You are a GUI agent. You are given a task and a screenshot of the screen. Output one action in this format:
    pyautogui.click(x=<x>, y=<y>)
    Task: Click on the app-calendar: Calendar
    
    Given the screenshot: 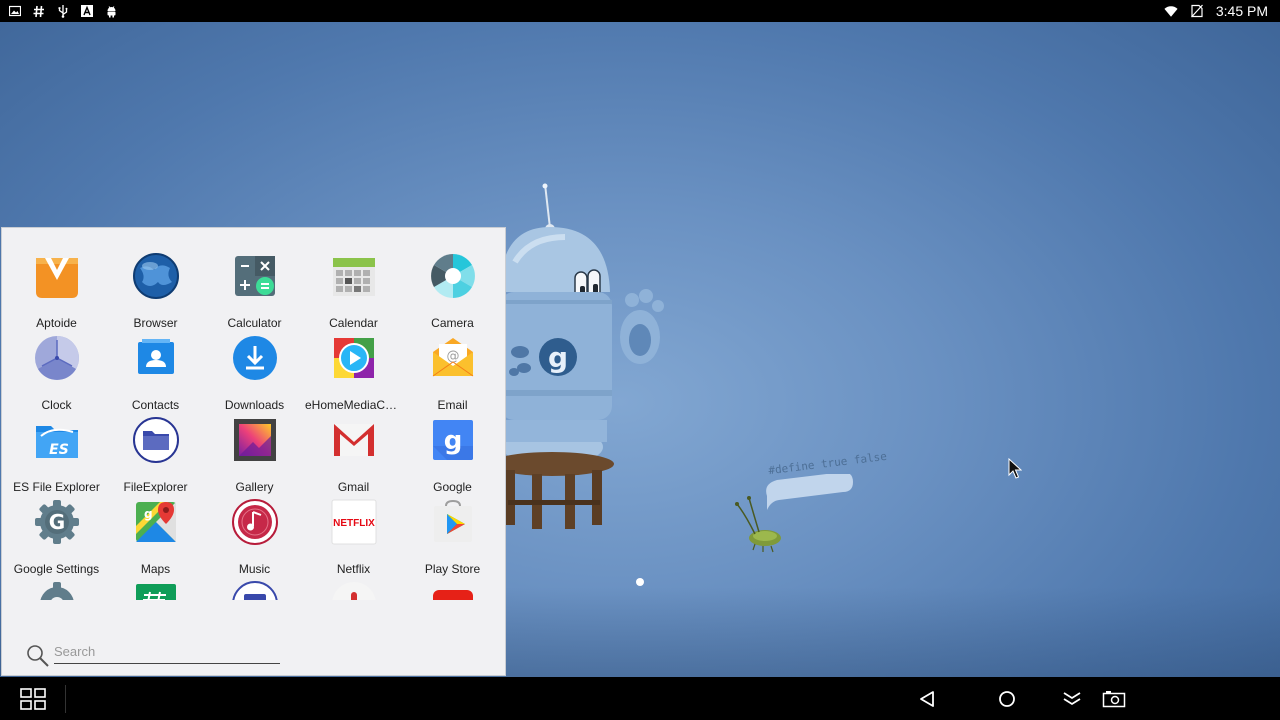 What is the action you would take?
    pyautogui.click(x=353, y=293)
    